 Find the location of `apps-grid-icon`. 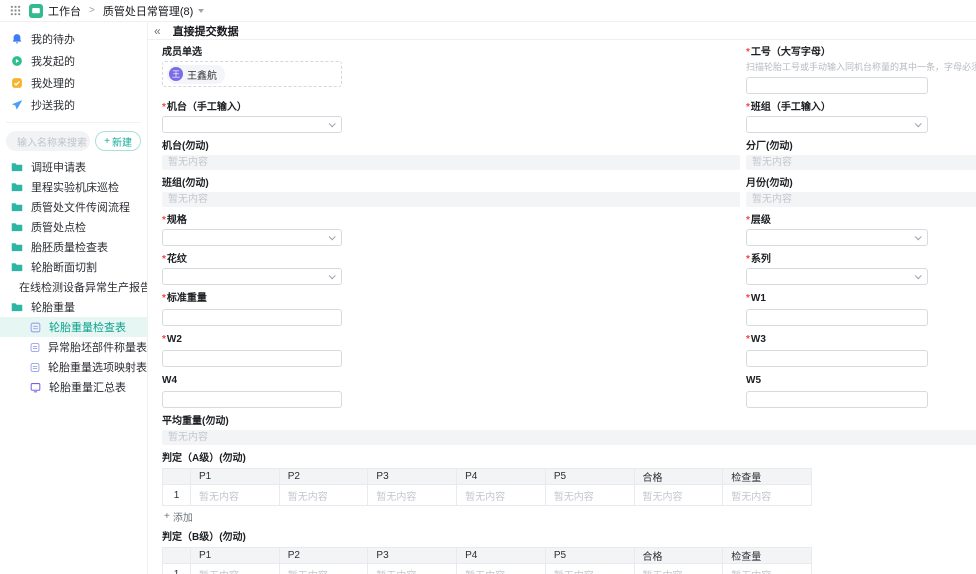

apps-grid-icon is located at coordinates (15, 10).